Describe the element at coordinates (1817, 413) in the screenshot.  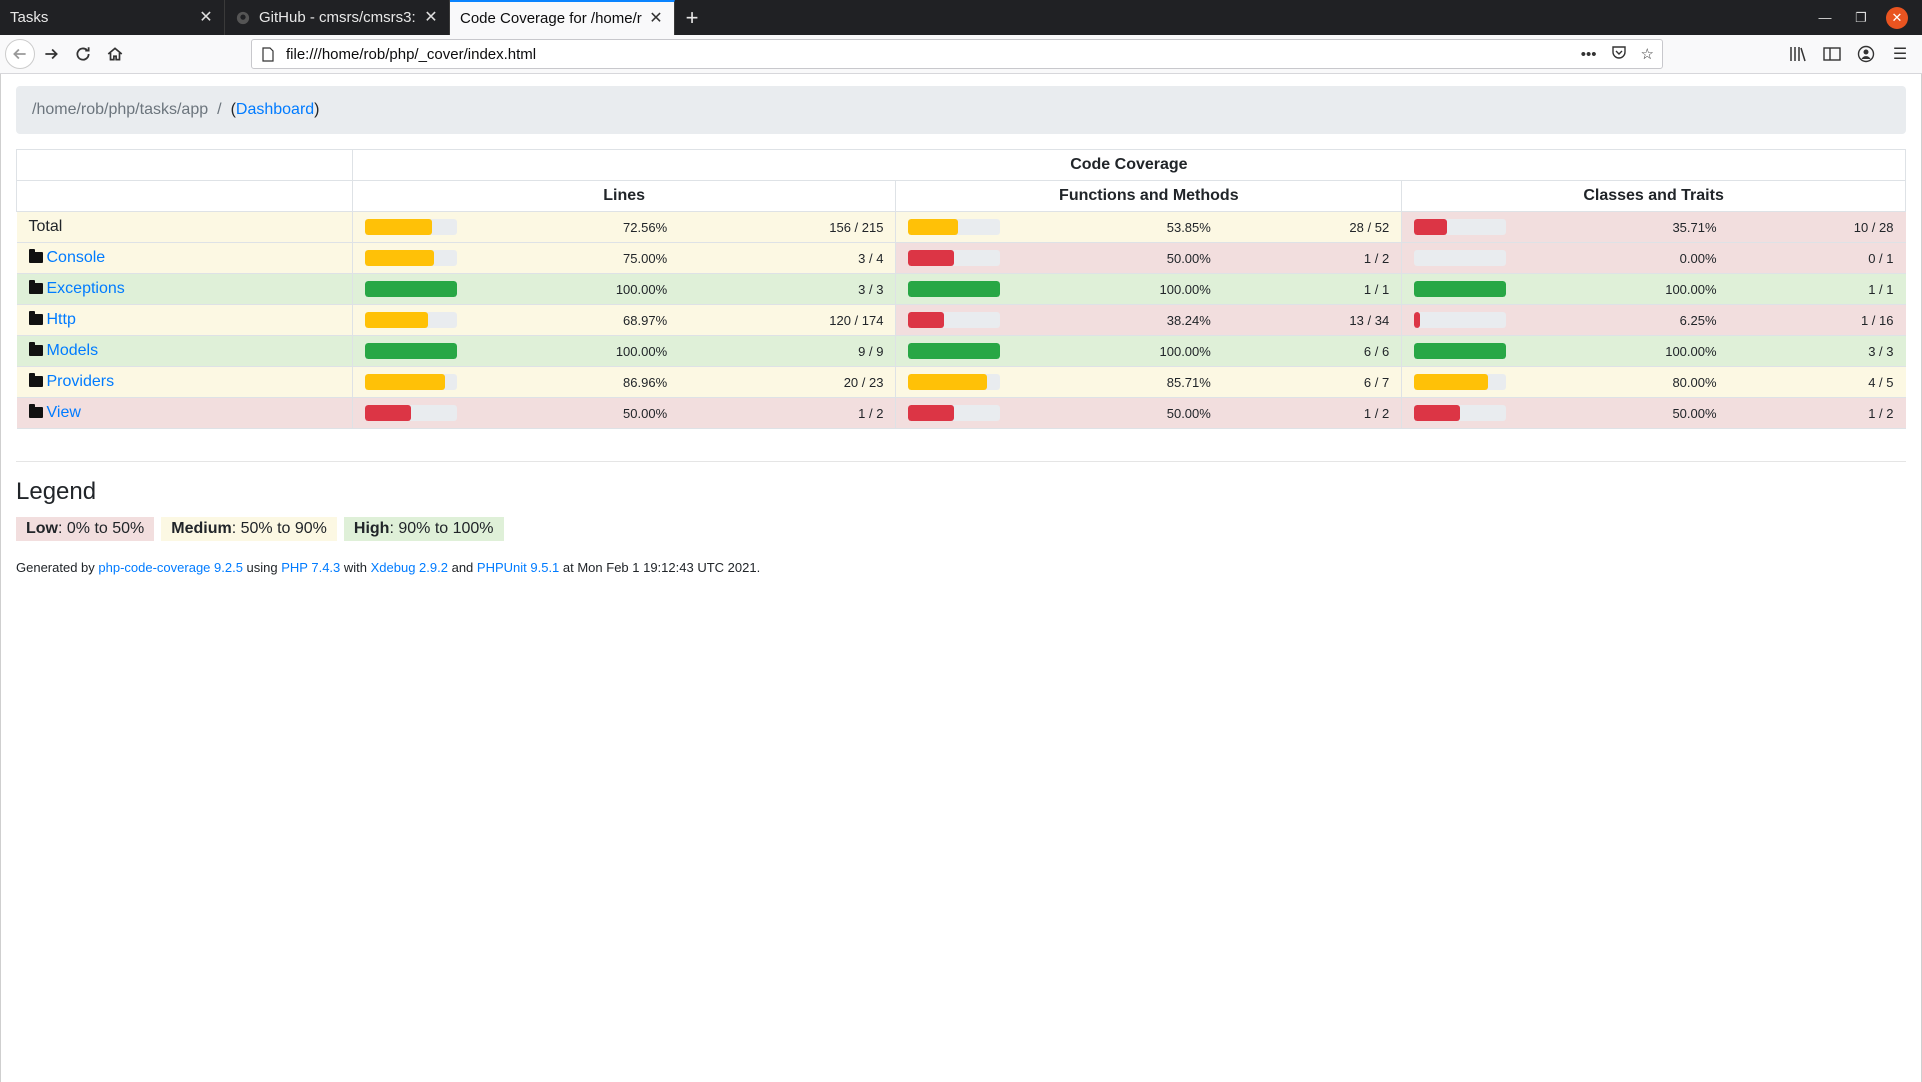
I see `classes-ratio: 1 / 2` at that location.